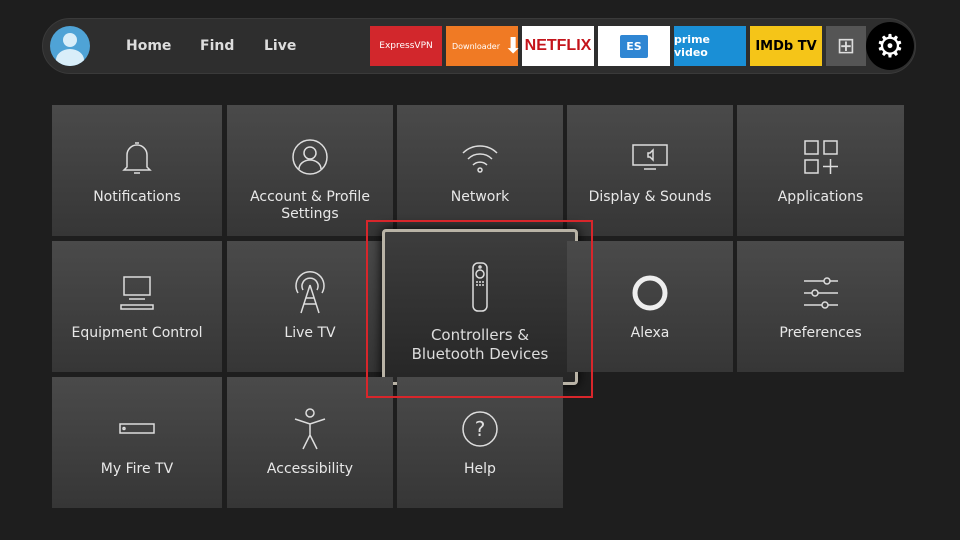 This screenshot has width=960, height=540. What do you see at coordinates (137, 429) in the screenshot?
I see `fire-tv-stick-icon` at bounding box center [137, 429].